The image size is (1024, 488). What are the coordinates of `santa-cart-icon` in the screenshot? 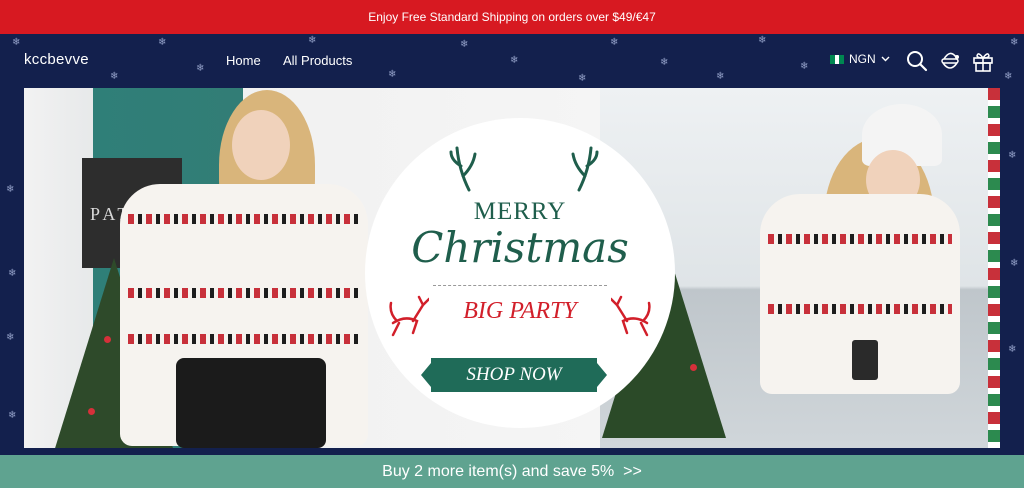 It's located at (950, 60).